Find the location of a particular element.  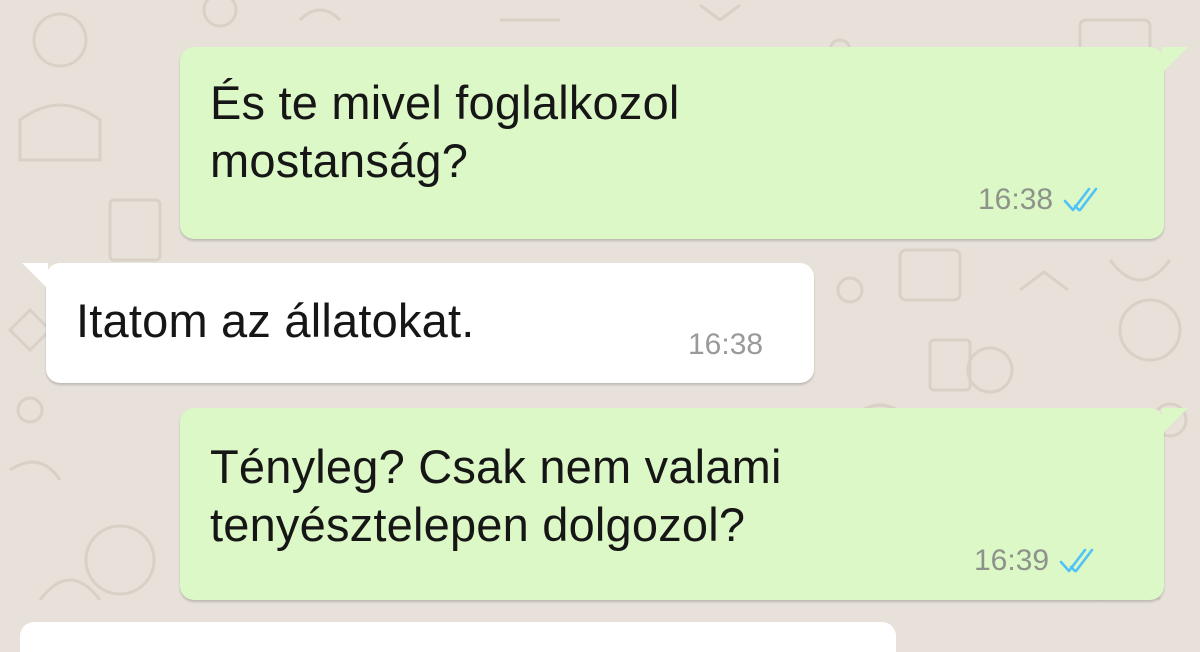

message-time: 16:39 is located at coordinates (1012, 560).